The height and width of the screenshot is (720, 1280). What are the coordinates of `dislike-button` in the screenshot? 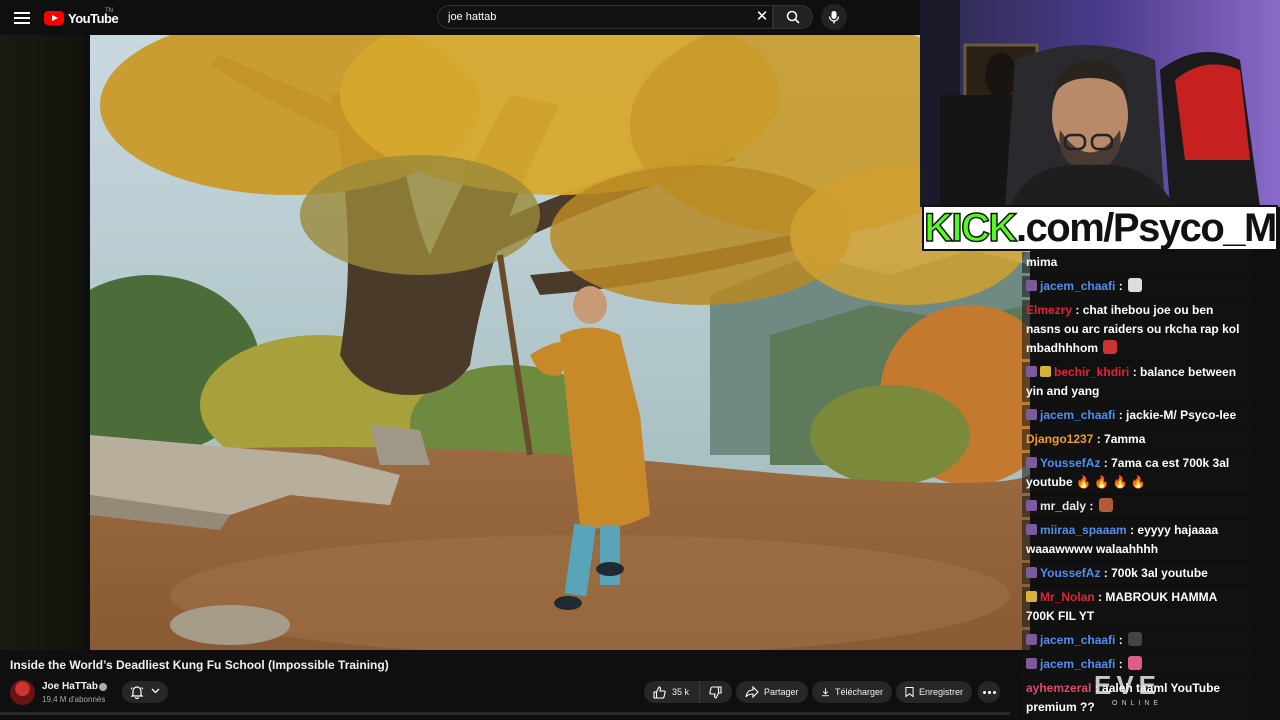 It's located at (716, 692).